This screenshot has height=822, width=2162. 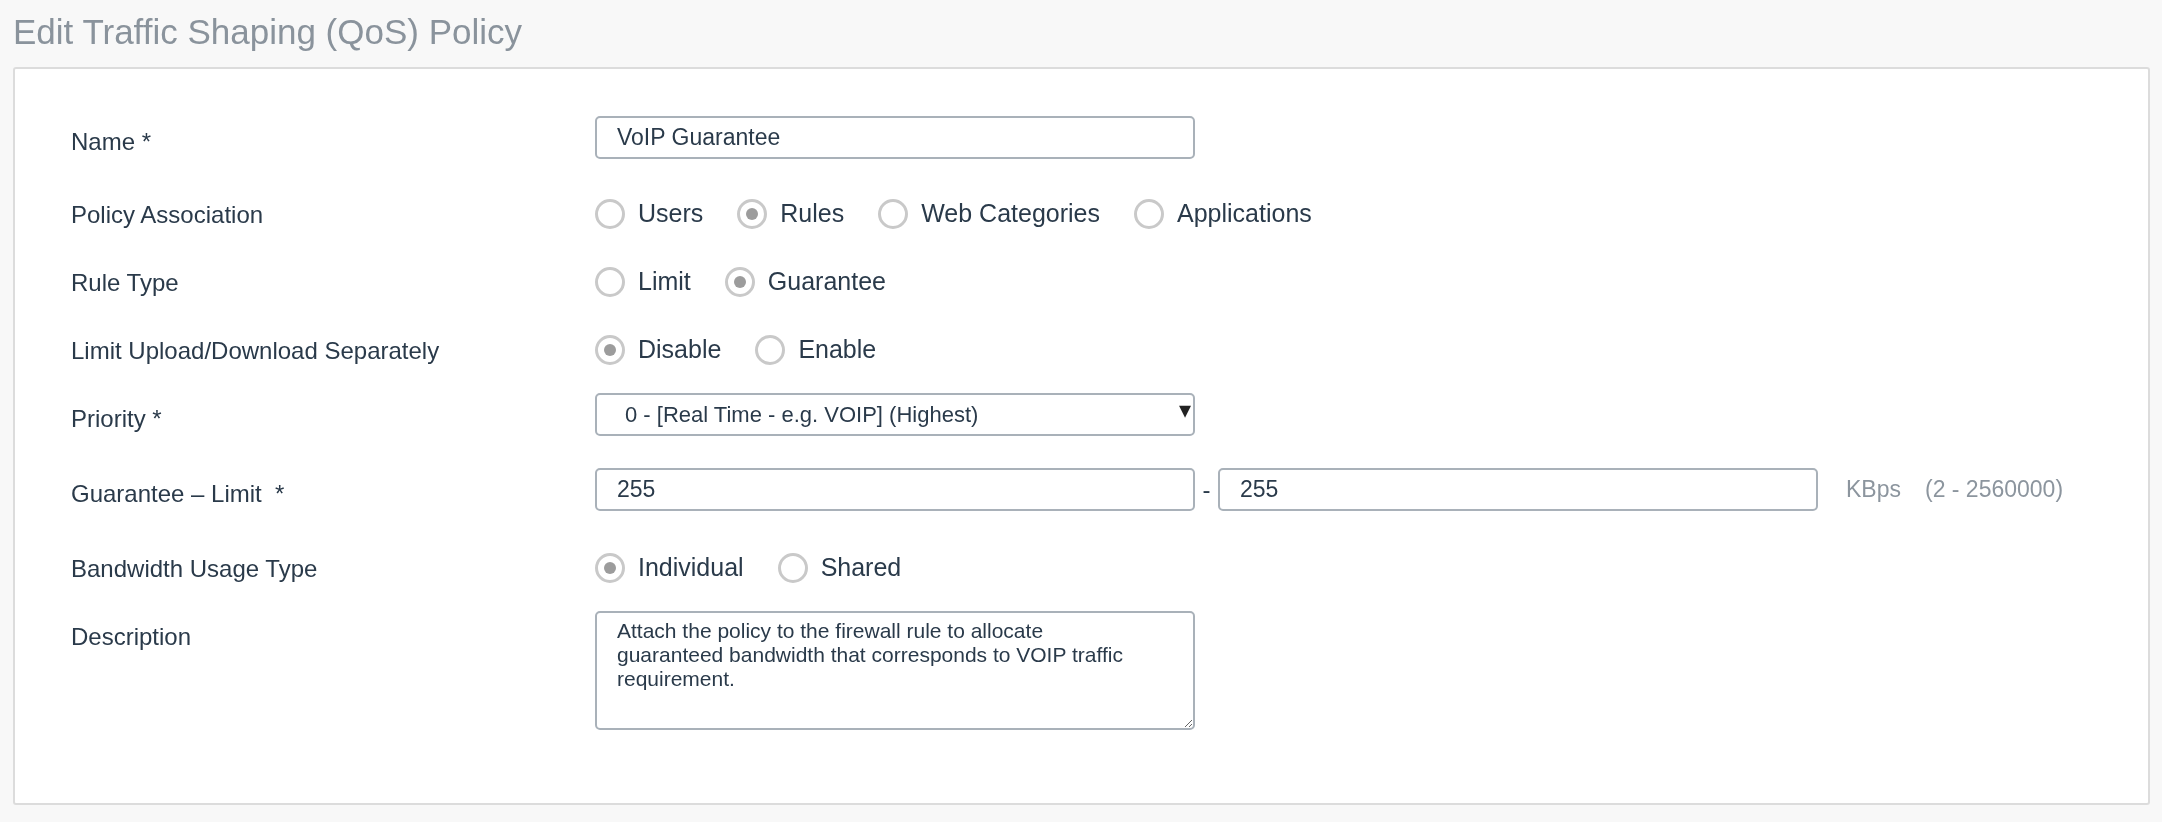 What do you see at coordinates (112, 142) in the screenshot?
I see `field-label: Name *` at bounding box center [112, 142].